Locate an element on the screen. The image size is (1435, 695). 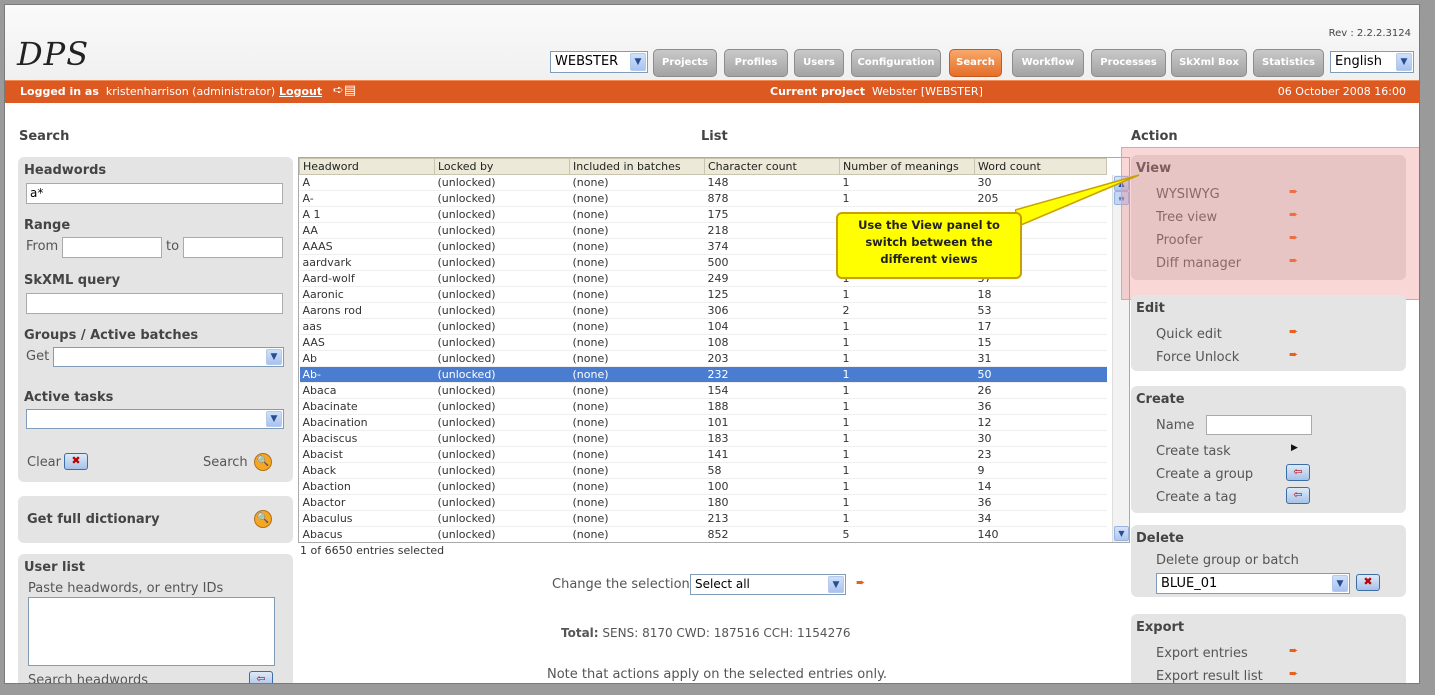
nav-search: Search is located at coordinates (975, 63).